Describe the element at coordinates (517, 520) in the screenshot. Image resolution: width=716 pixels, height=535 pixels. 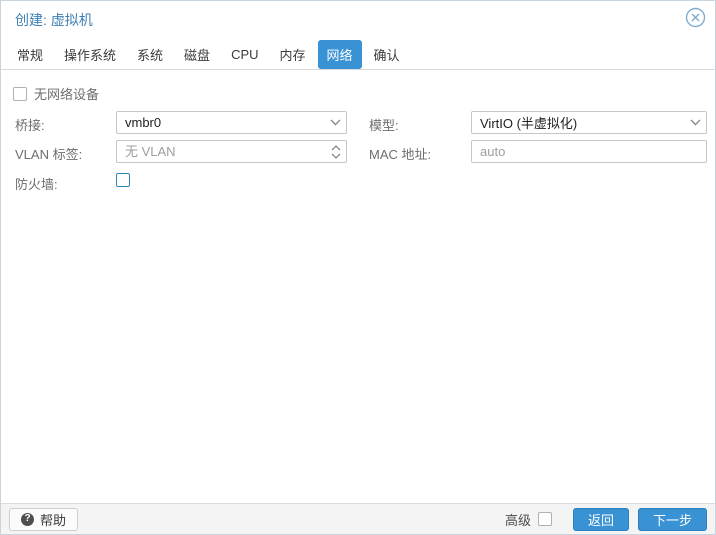
I see `advanced-label: 高级` at that location.